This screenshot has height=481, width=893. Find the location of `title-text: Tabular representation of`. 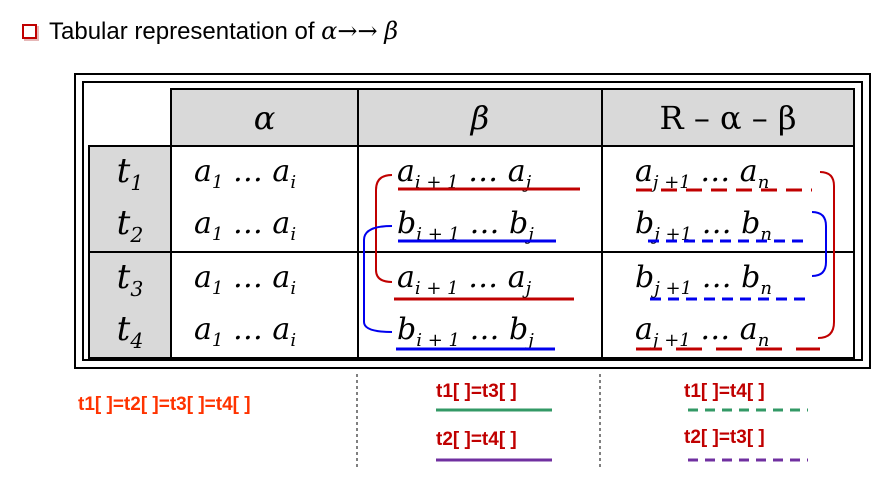

title-text: Tabular representation of is located at coordinates (182, 31).